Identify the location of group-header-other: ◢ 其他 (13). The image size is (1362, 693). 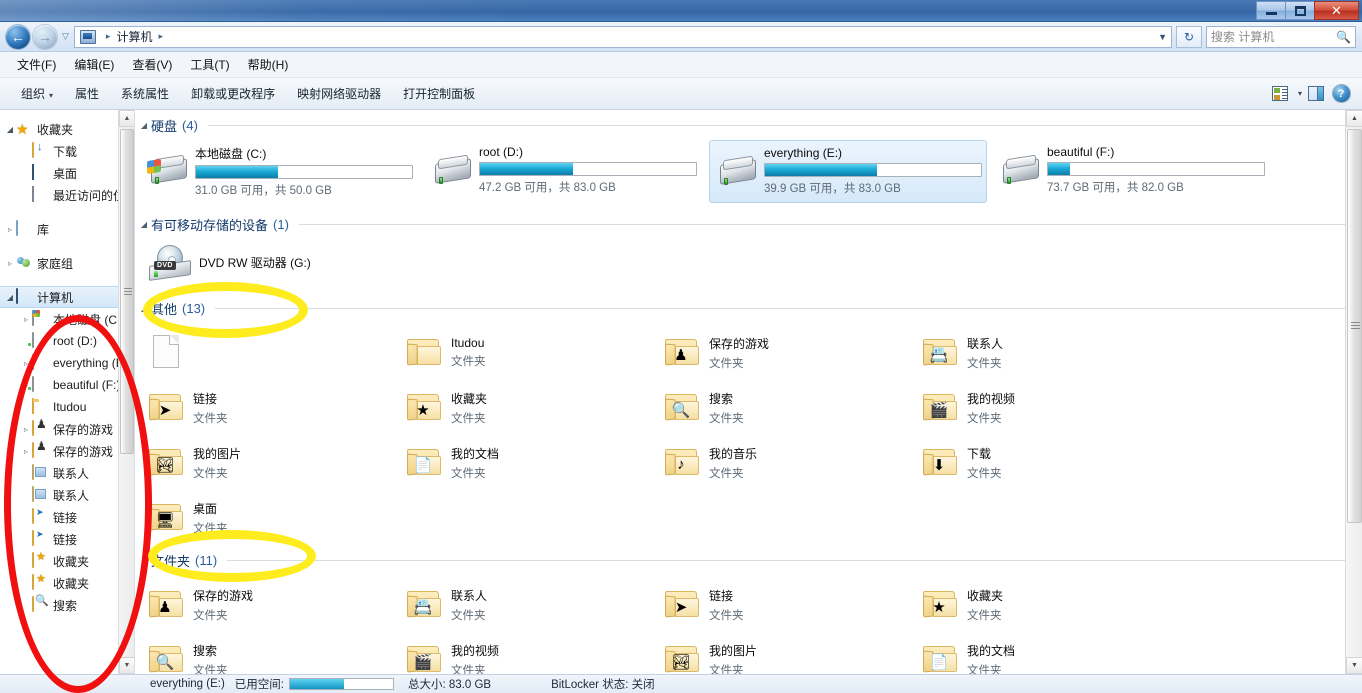
(748, 308).